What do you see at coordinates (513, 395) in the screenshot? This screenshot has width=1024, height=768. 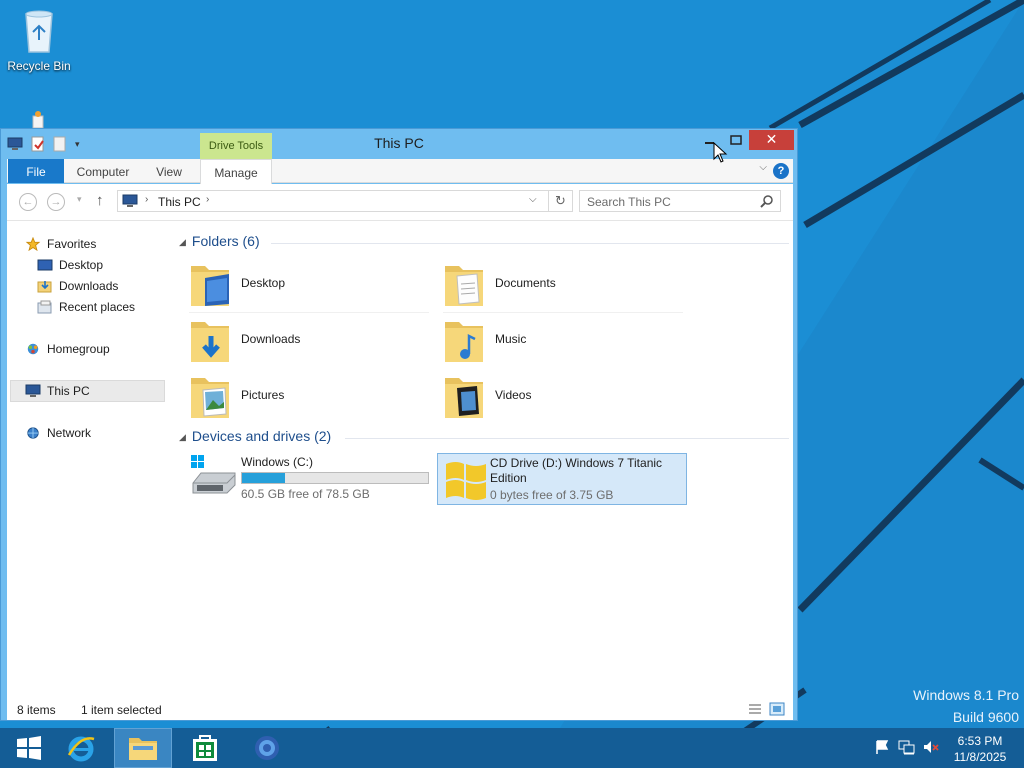 I see `folder-label: Videos` at bounding box center [513, 395].